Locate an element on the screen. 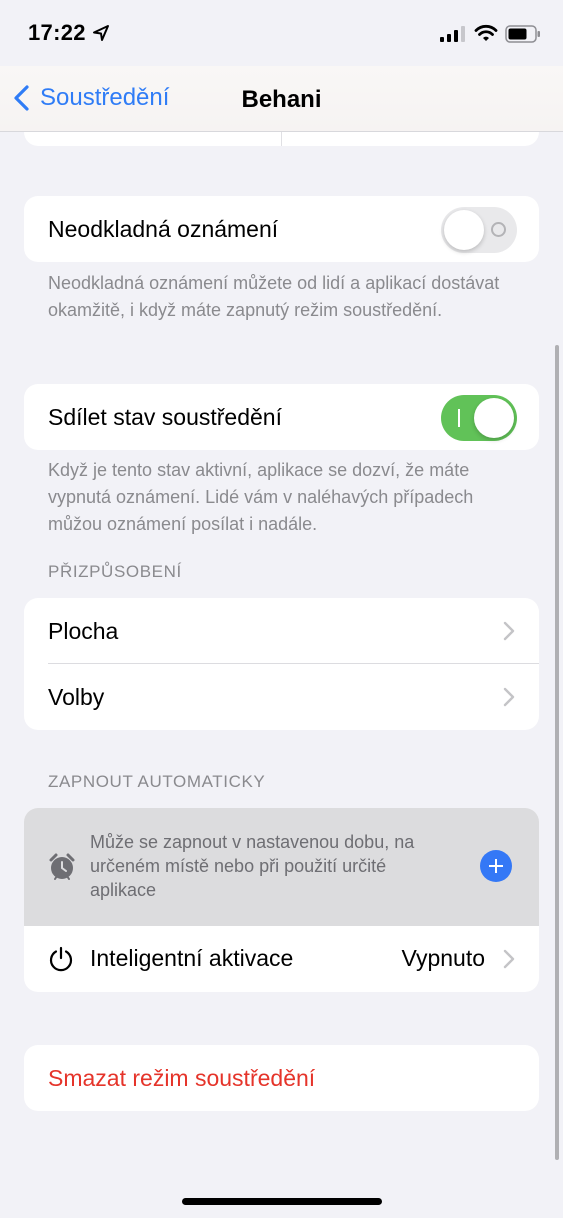  wifi-icon is located at coordinates (486, 32).